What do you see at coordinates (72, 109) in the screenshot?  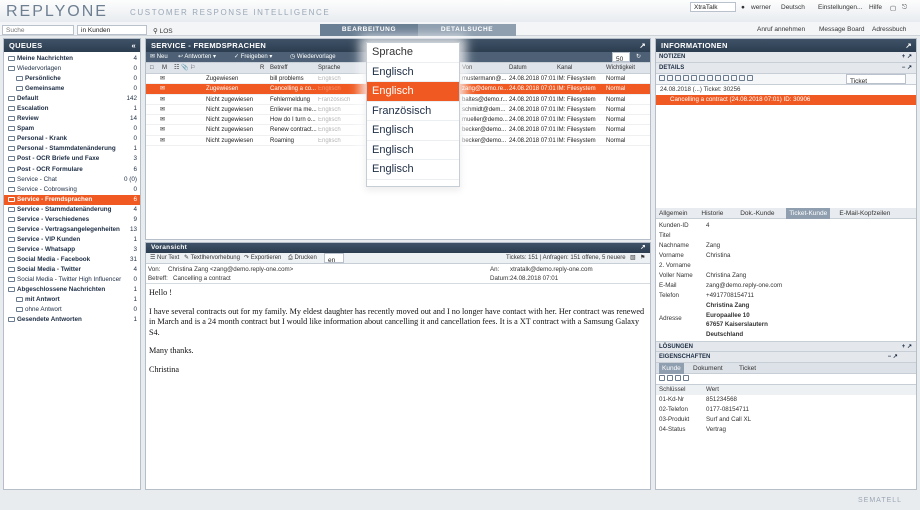 I see `queue-item: Escalation 1` at bounding box center [72, 109].